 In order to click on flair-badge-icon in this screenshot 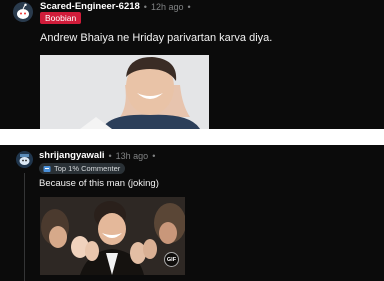, I will do `click(47, 168)`.